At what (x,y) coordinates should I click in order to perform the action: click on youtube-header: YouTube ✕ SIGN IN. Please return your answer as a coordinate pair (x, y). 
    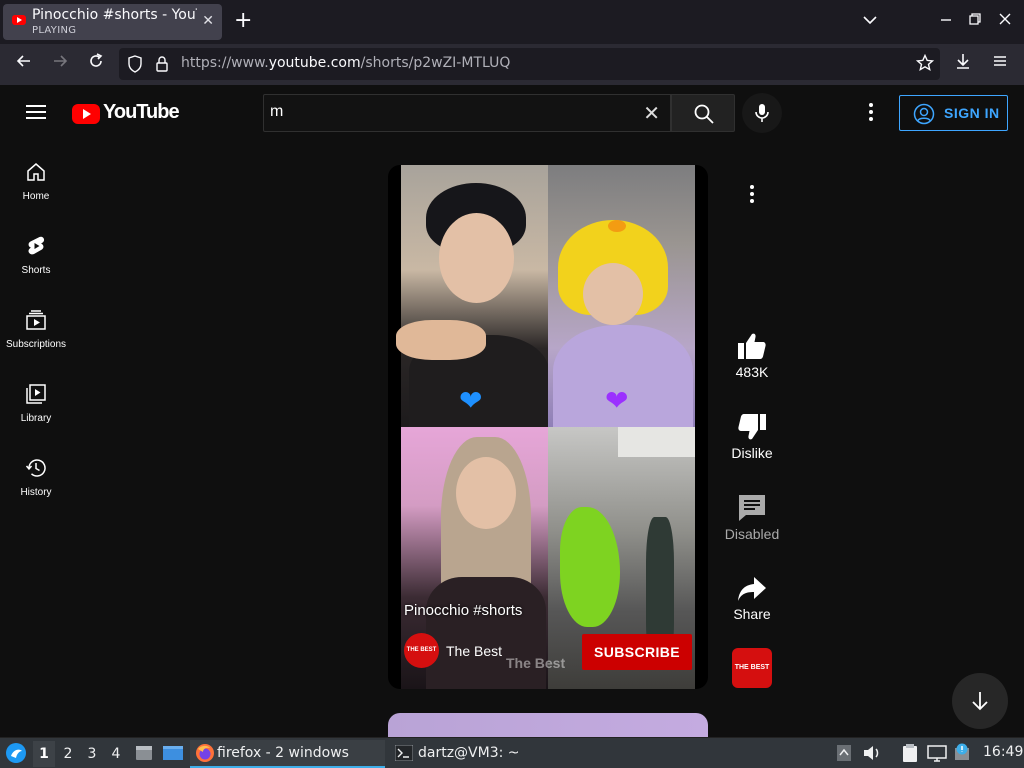
    Looking at the image, I should click on (512, 113).